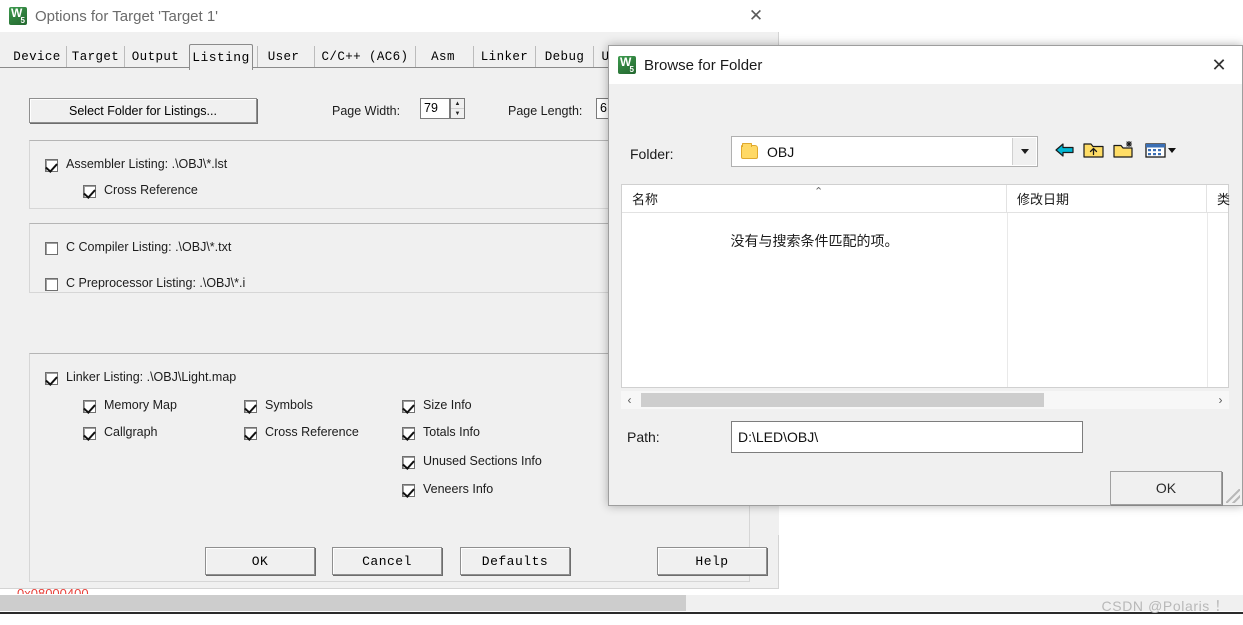  I want to click on tab-debug: Debug, so click(564, 57).